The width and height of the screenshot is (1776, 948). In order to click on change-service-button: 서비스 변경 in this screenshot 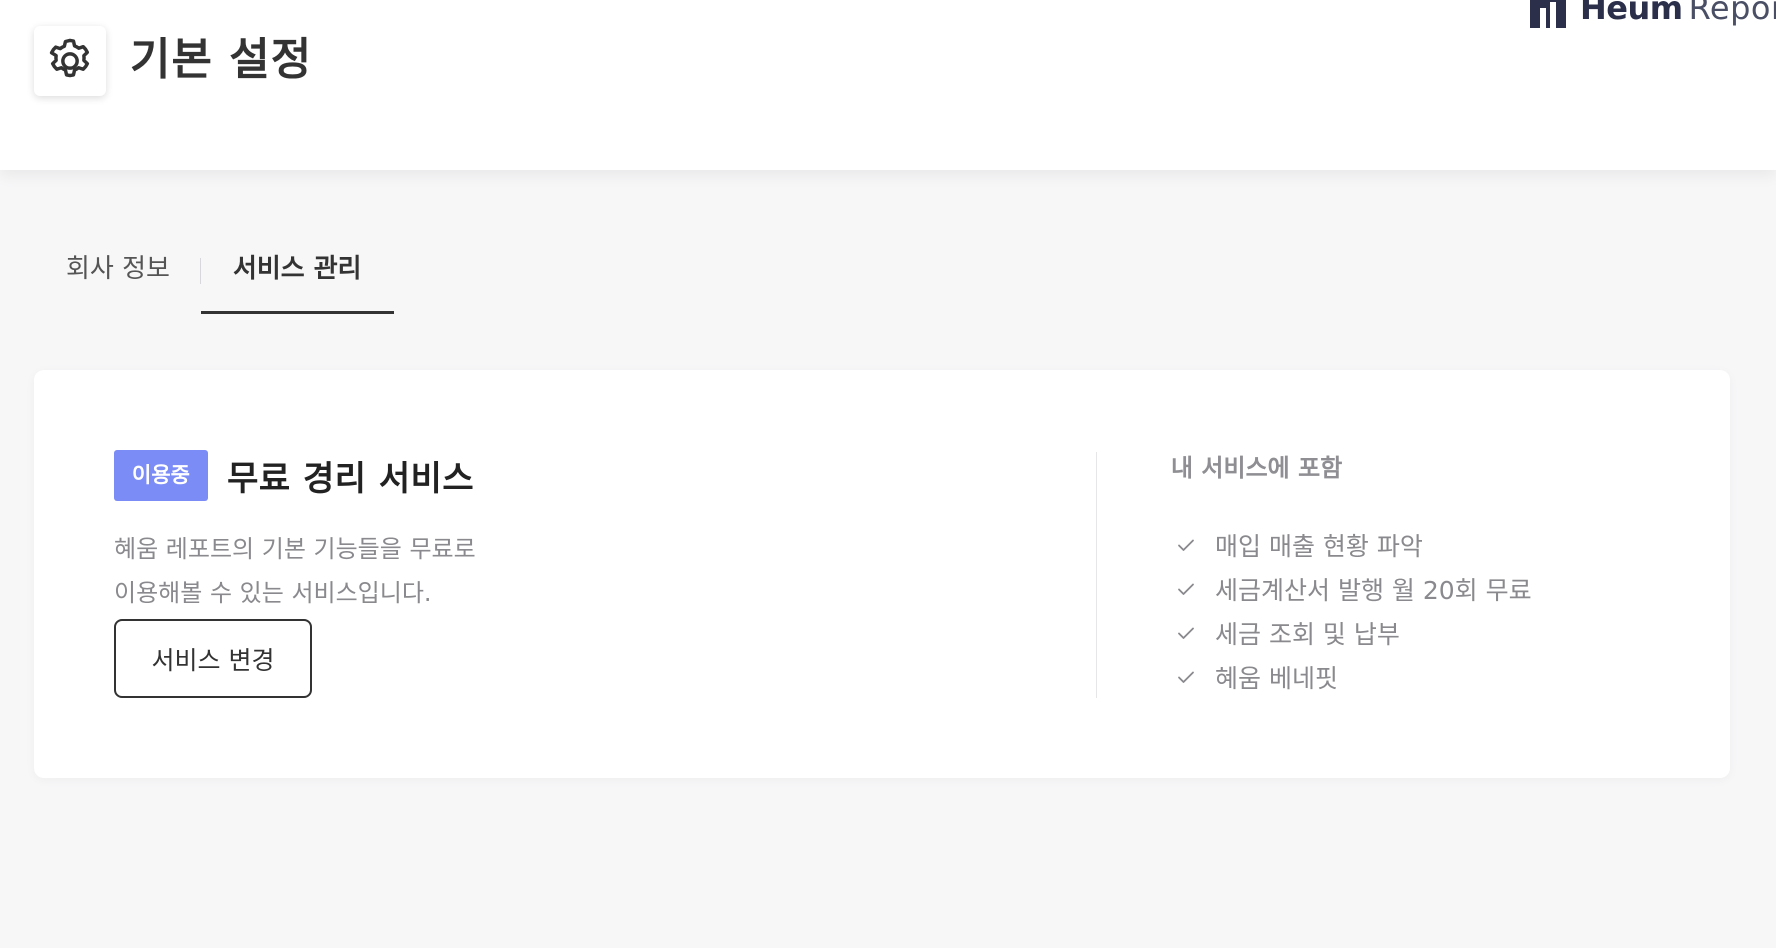, I will do `click(213, 658)`.